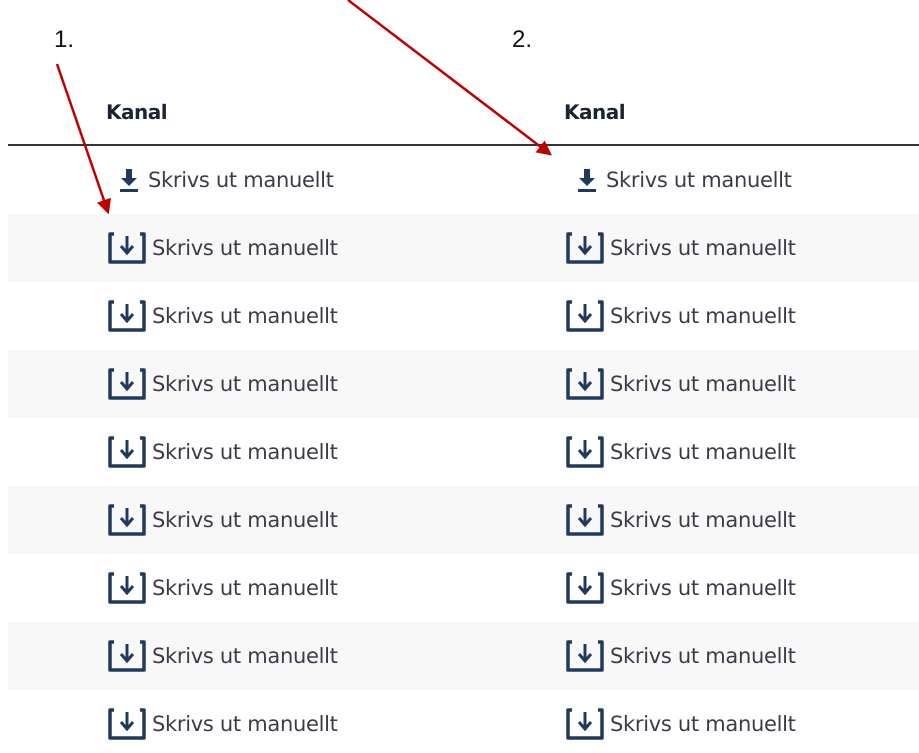 The width and height of the screenshot is (919, 753). What do you see at coordinates (65, 40) in the screenshot?
I see `step-number: 1.` at bounding box center [65, 40].